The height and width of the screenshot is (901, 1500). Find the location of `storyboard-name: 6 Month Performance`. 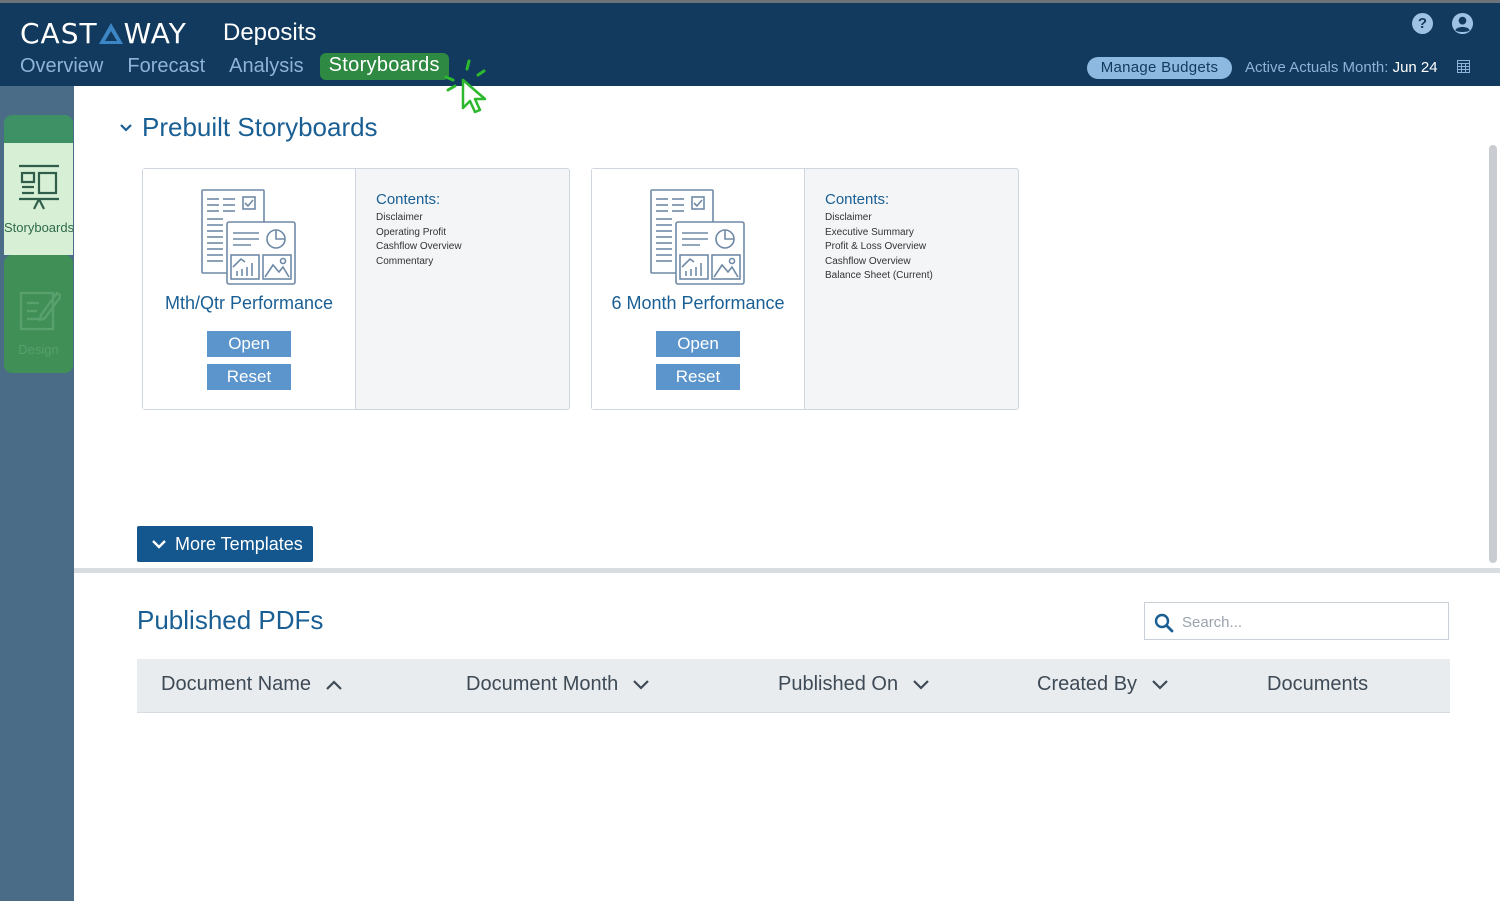

storyboard-name: 6 Month Performance is located at coordinates (698, 303).